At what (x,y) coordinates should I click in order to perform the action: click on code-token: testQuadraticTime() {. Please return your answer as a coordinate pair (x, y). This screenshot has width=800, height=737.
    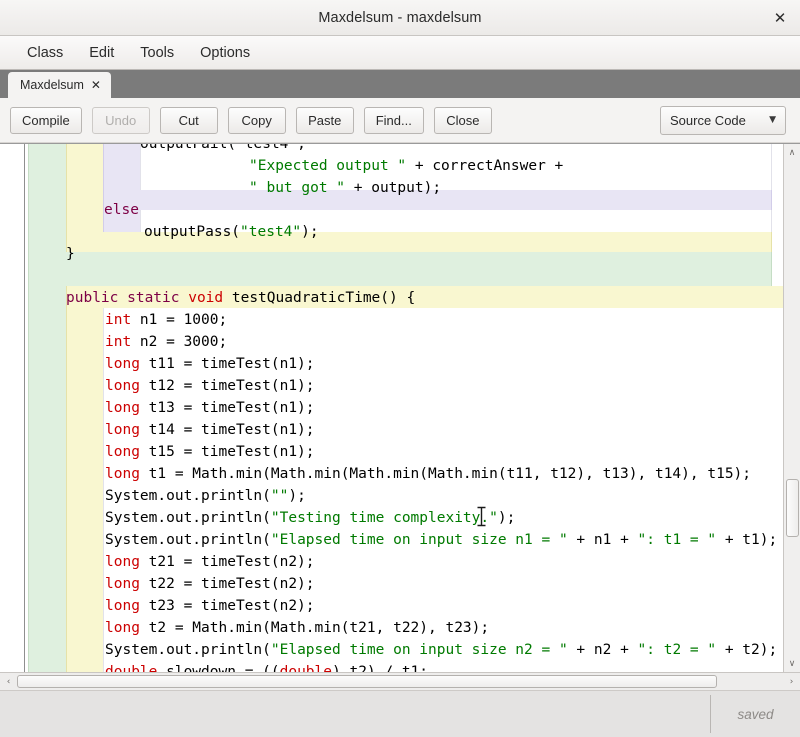
    Looking at the image, I should click on (319, 298).